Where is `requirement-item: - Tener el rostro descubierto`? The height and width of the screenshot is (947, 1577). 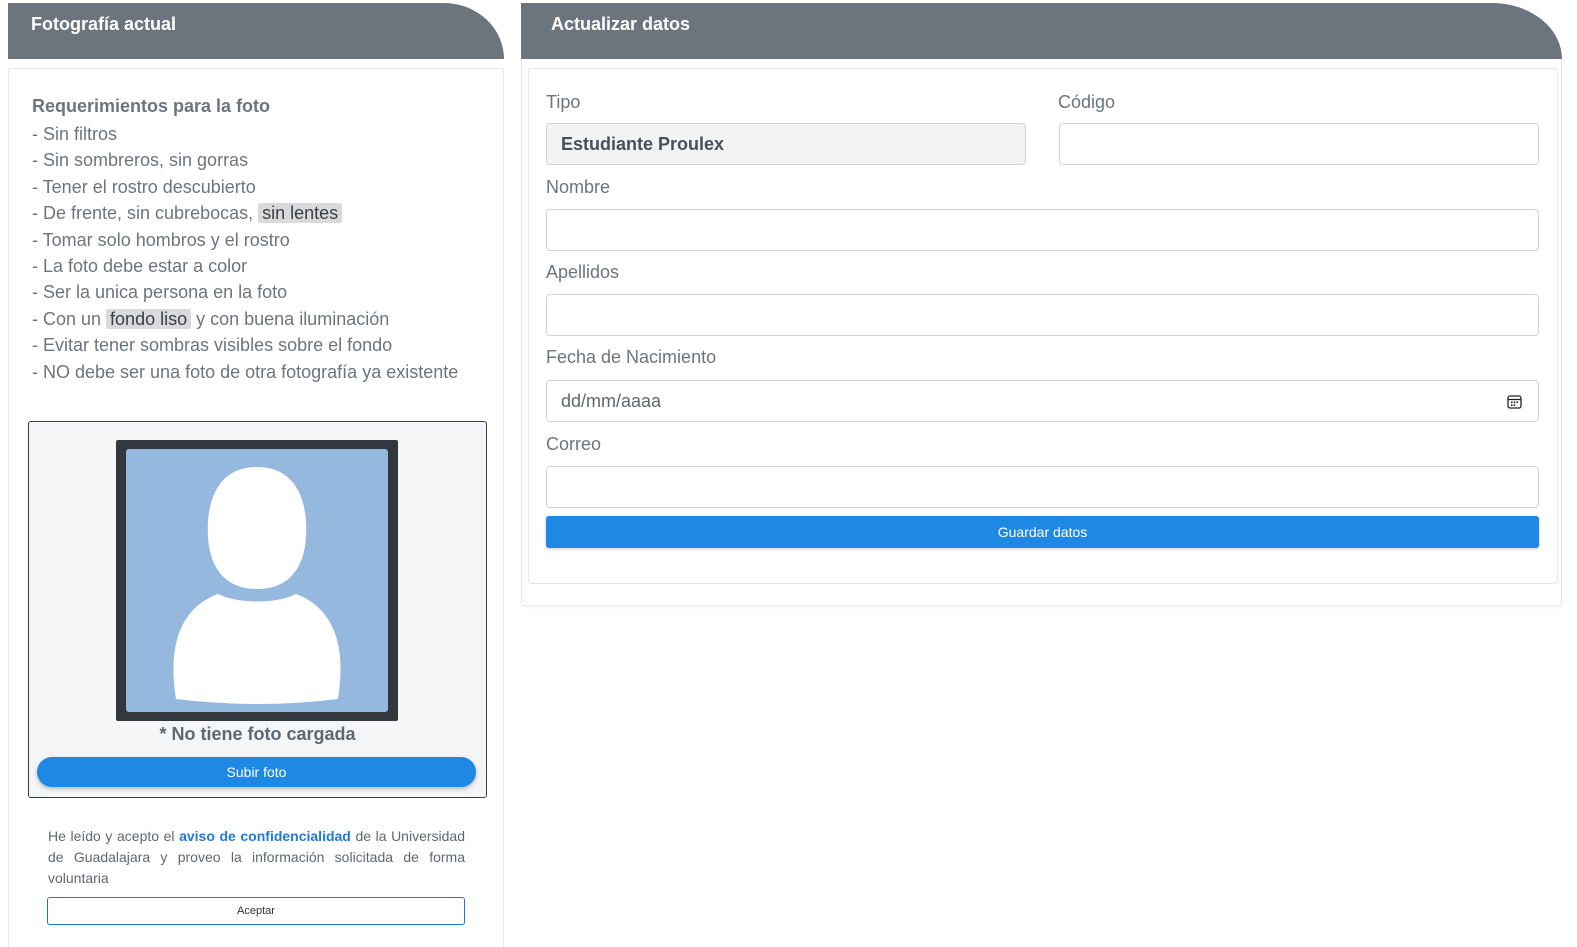 requirement-item: - Tener el rostro descubierto is located at coordinates (247, 187).